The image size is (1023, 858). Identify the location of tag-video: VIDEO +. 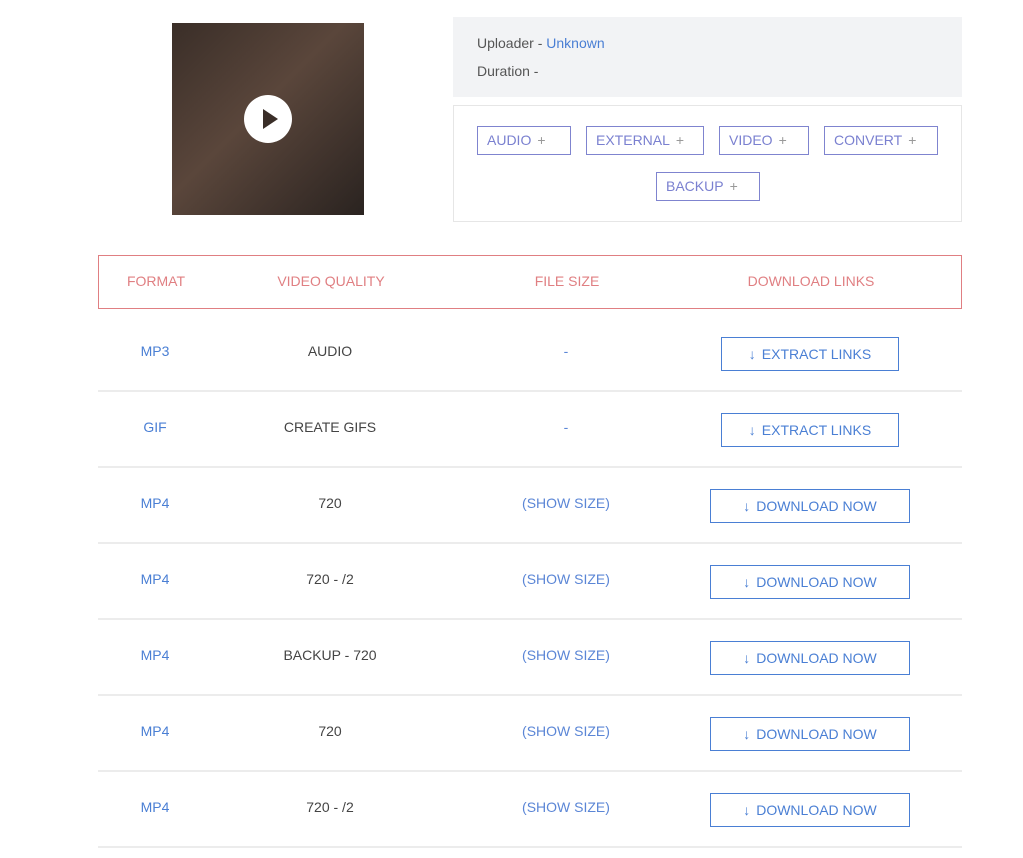
(764, 140).